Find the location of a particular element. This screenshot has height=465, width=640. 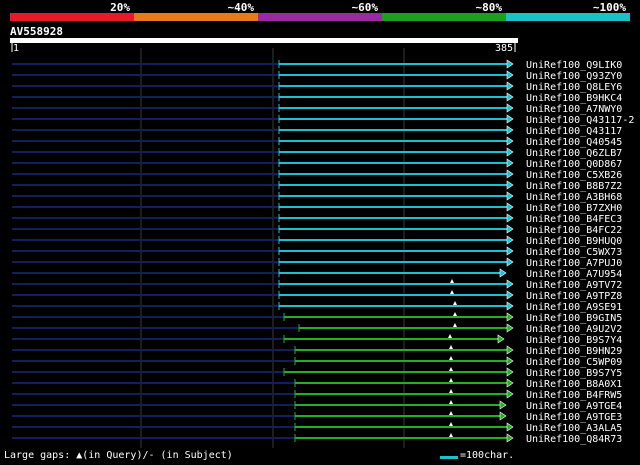

hit-name: UniRef100_Q0D867 is located at coordinates (574, 164).